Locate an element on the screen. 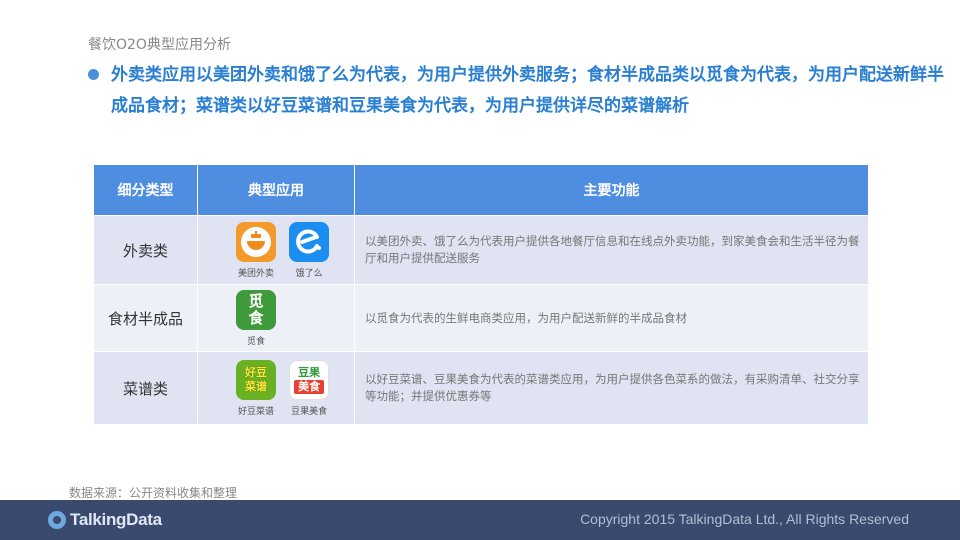 This screenshot has height=540, width=960. app-eleme: 饿了么 is located at coordinates (309, 250).